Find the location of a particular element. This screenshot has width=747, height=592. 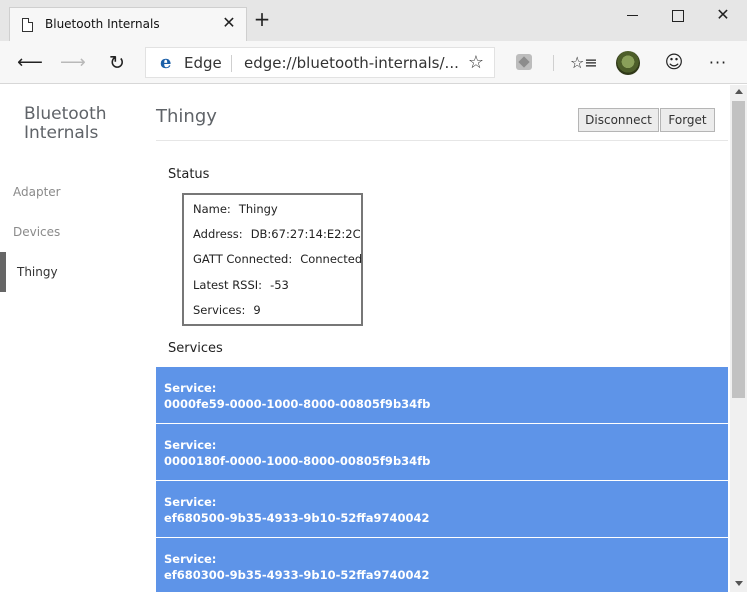

app-title: Bluetooth Internals is located at coordinates (65, 123).